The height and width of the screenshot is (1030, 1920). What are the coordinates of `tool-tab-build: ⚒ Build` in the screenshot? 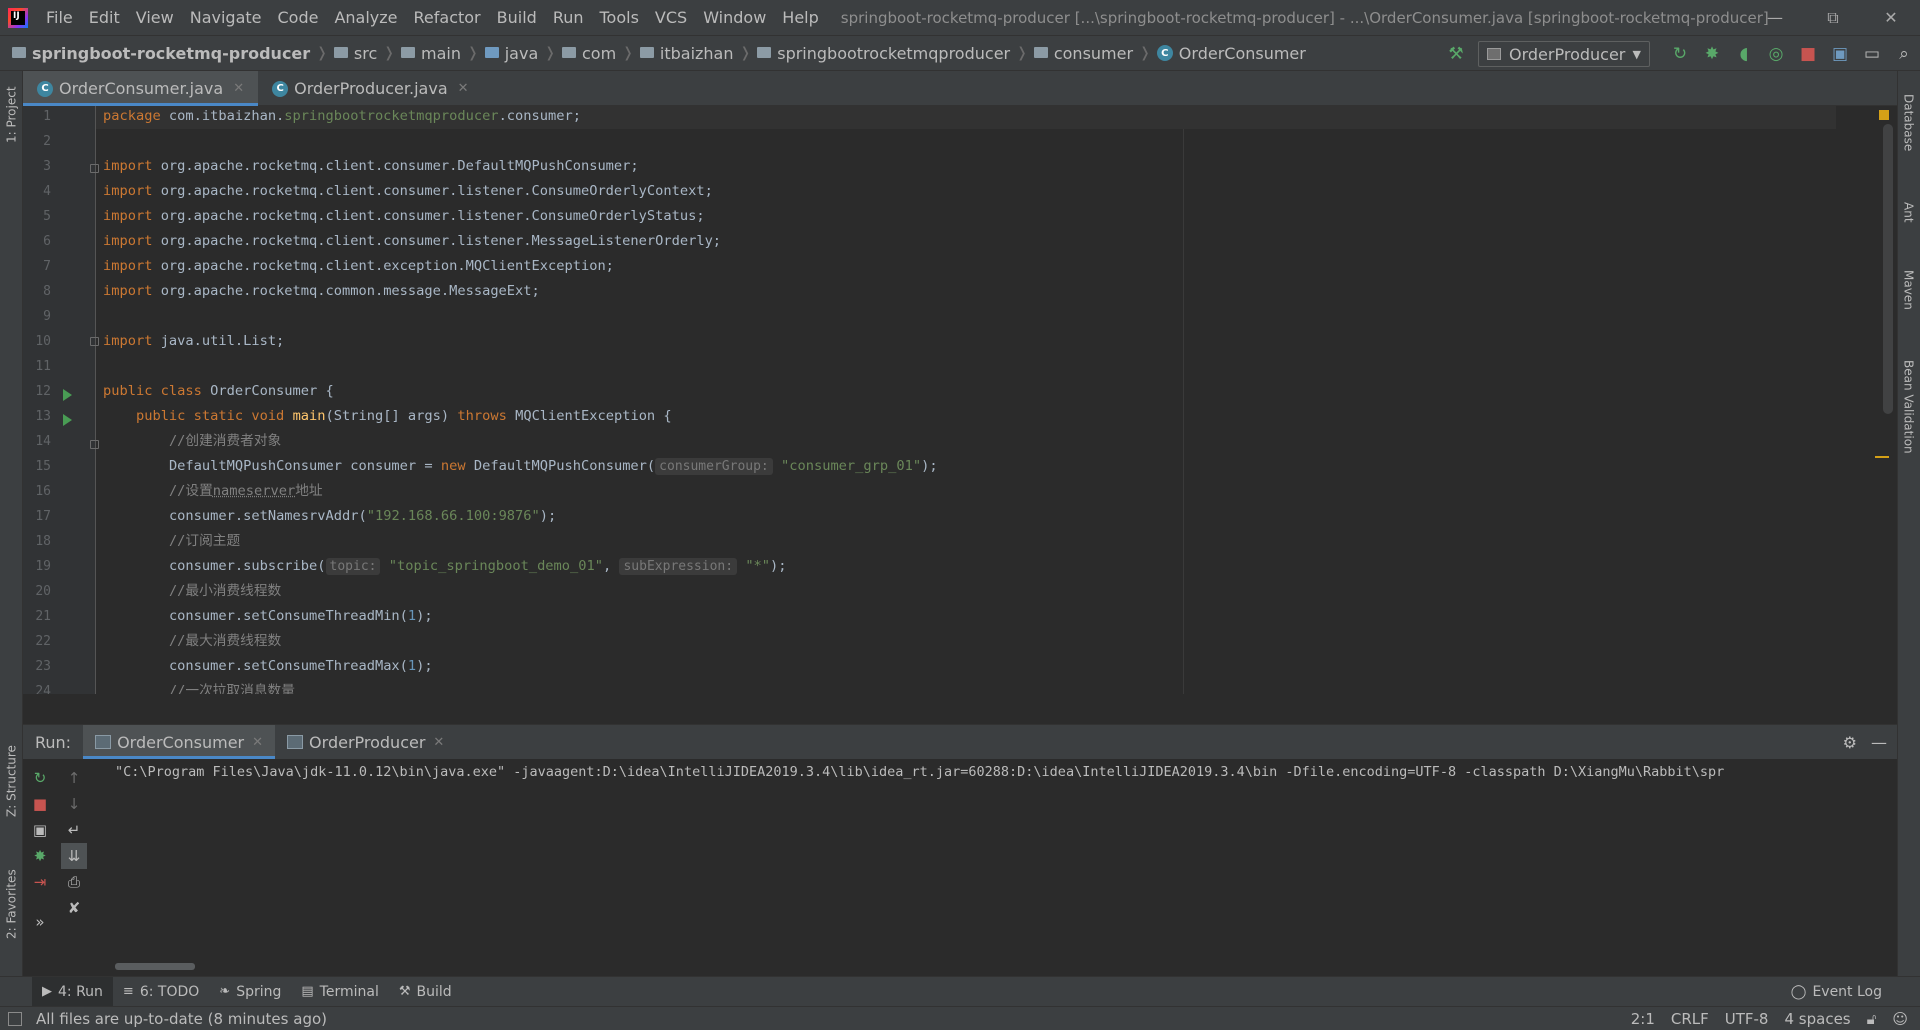 It's located at (425, 992).